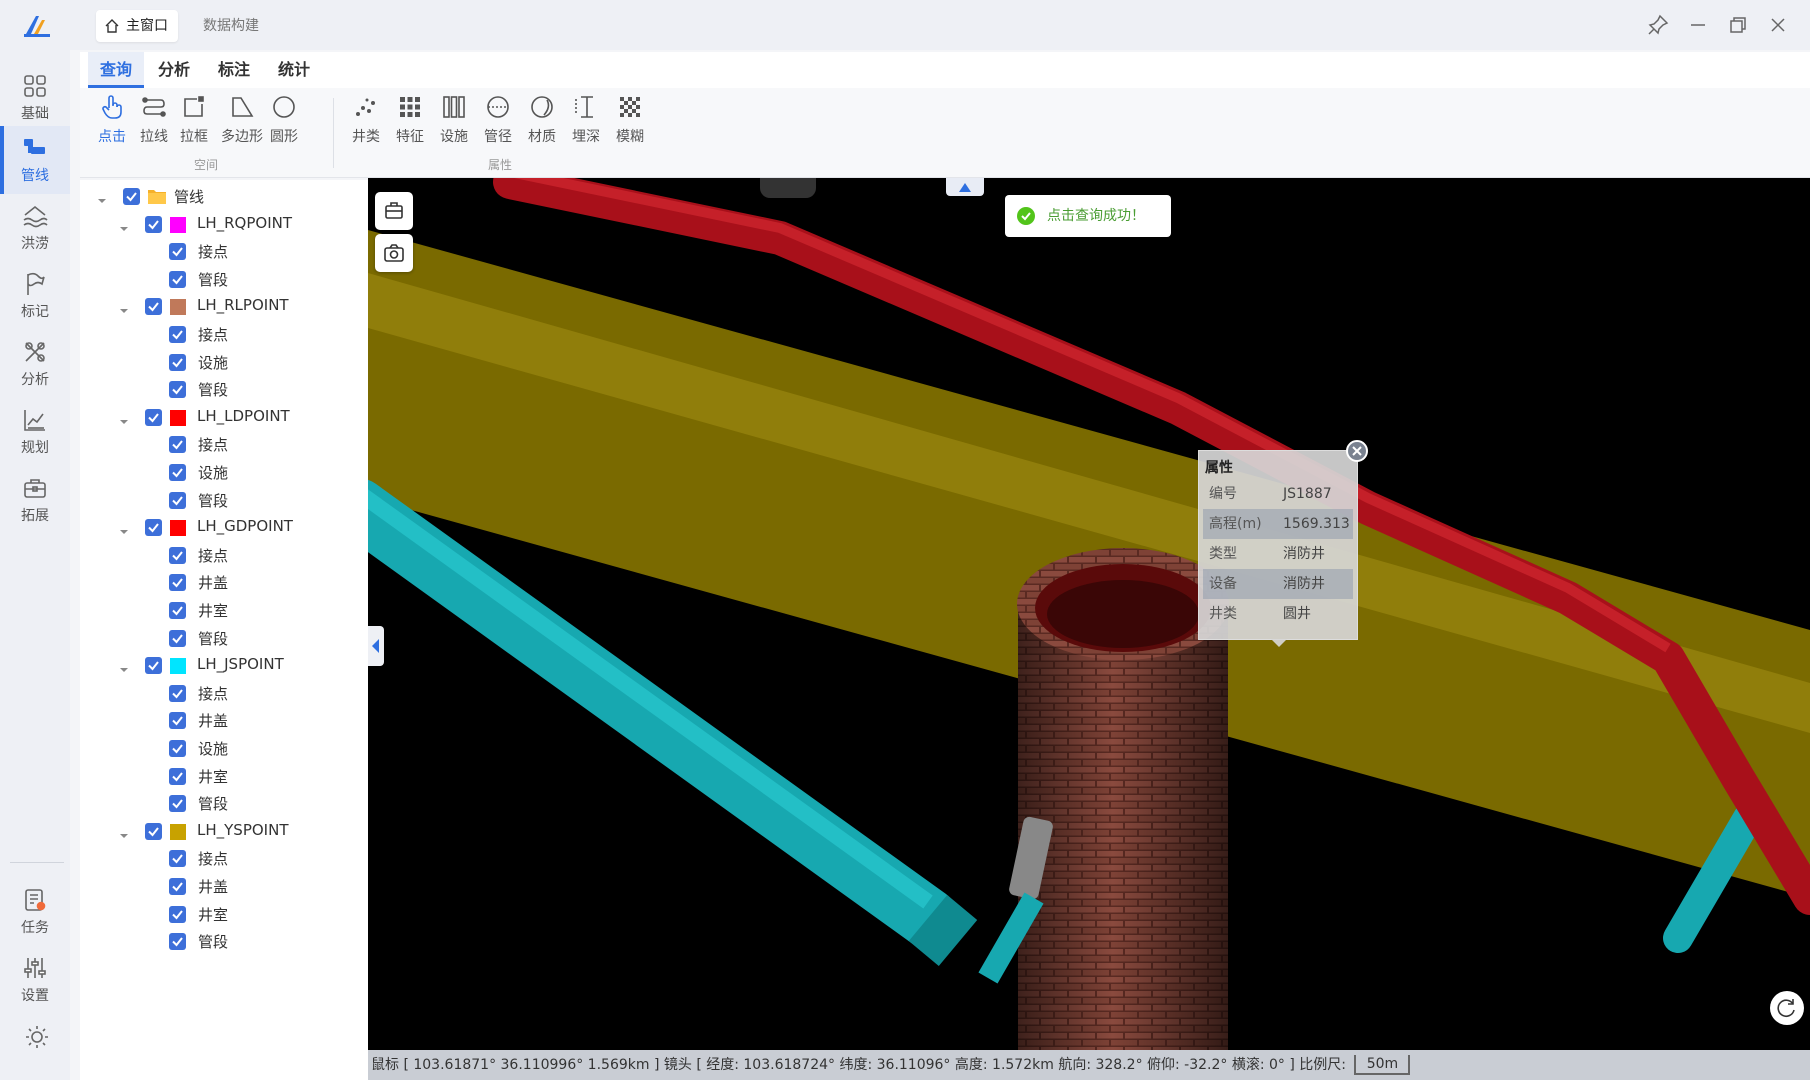 The width and height of the screenshot is (1810, 1080). Describe the element at coordinates (1658, 25) in the screenshot. I see `pin-icon` at that location.